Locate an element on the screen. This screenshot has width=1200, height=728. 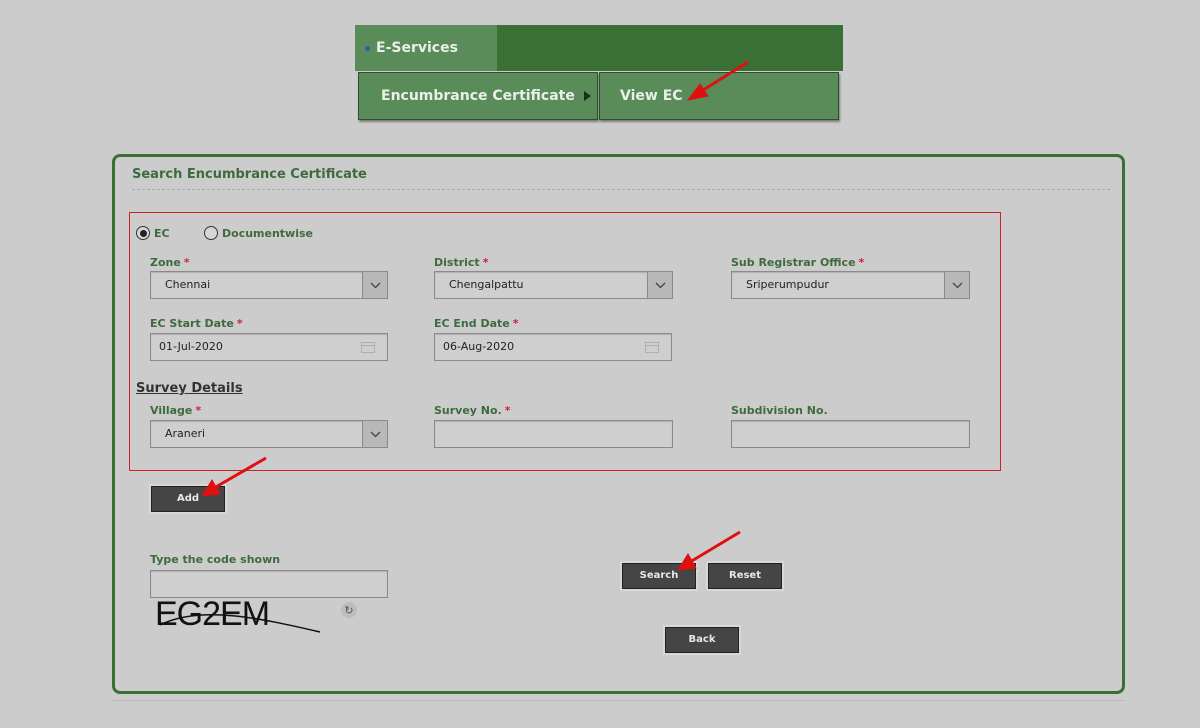
survey-no-input is located at coordinates (553, 434).